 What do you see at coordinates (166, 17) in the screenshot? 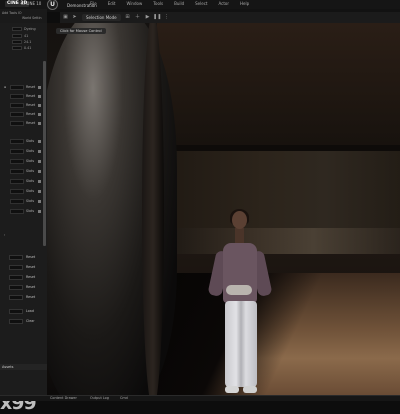
I see `settings-icon: ⋮` at bounding box center [166, 17].